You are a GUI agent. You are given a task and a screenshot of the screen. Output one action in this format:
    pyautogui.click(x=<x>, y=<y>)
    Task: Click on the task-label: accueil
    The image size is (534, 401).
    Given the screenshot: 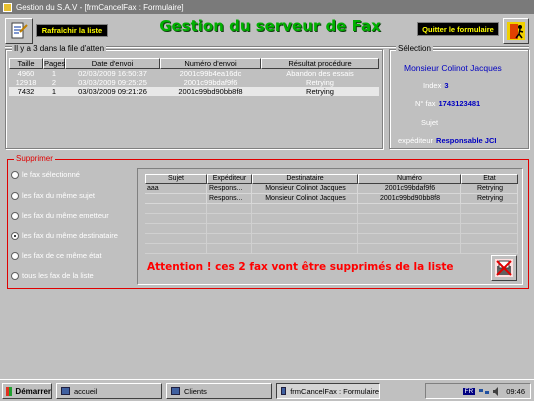 What is the action you would take?
    pyautogui.click(x=86, y=391)
    